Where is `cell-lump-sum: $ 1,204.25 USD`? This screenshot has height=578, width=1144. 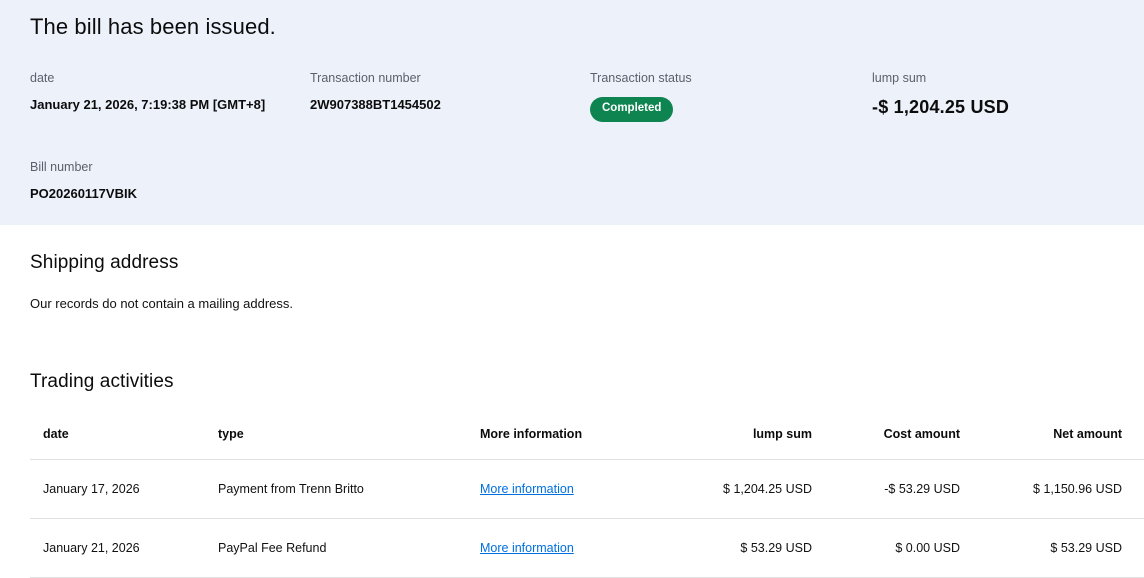 cell-lump-sum: $ 1,204.25 USD is located at coordinates (767, 489).